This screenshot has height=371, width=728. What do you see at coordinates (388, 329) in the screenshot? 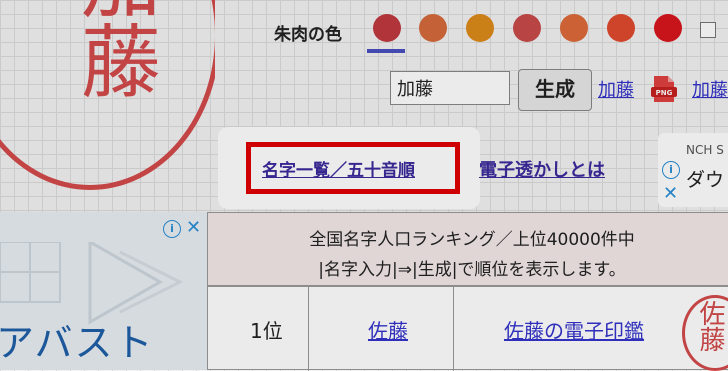
I see `surname-link: 佐藤` at bounding box center [388, 329].